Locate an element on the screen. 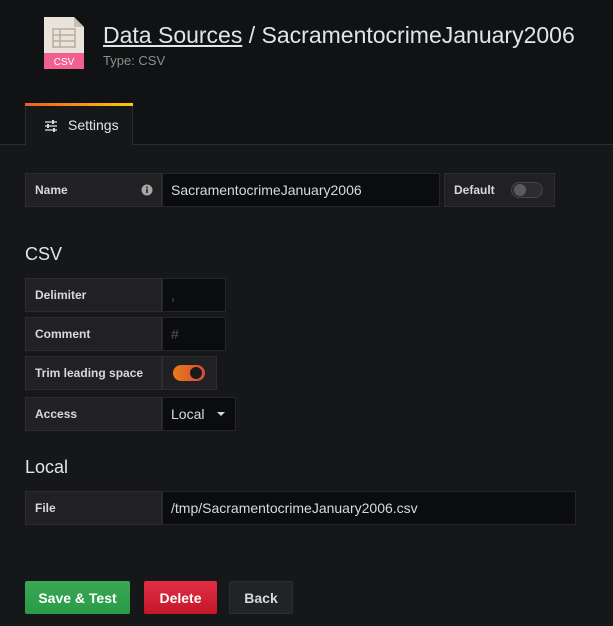  trim-leading-space-label: Trim leading space is located at coordinates (93, 373).